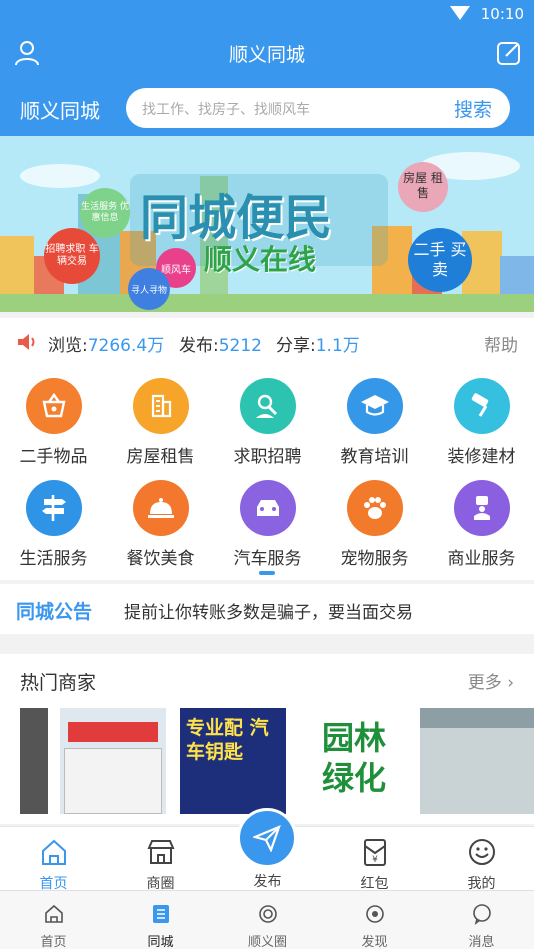  What do you see at coordinates (160, 457) in the screenshot?
I see `category-label: 房屋租售` at bounding box center [160, 457].